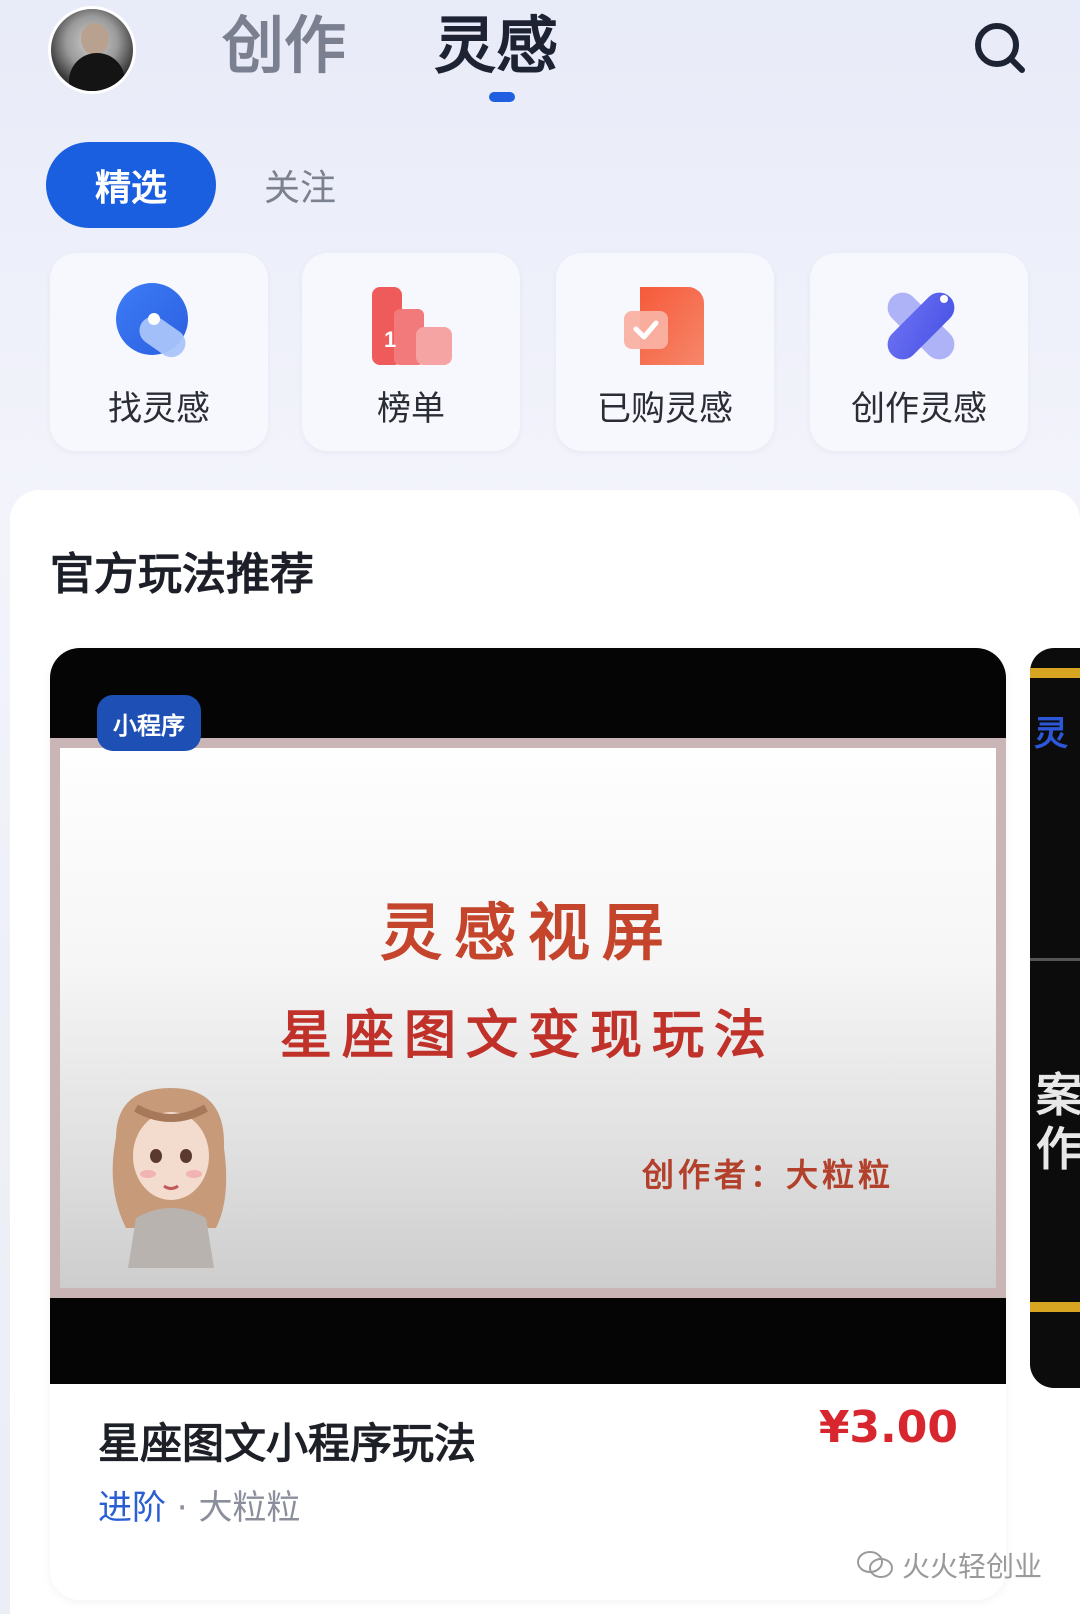  I want to click on avatar-face, so click(95, 39).